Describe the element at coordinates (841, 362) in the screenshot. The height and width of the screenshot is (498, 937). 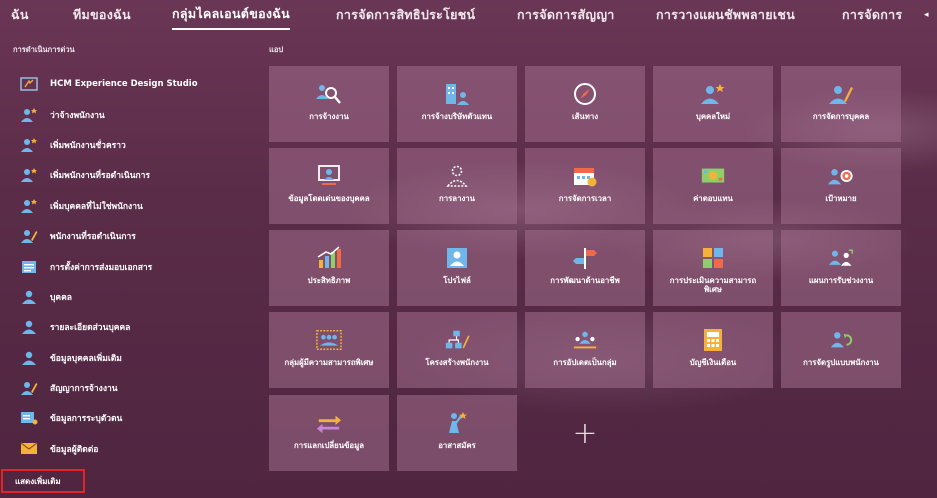
I see `app-tile-label: การจัดรูปแบบพนักงาน` at that location.